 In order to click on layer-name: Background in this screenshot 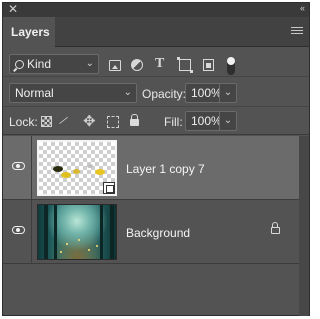, I will do `click(158, 233)`.